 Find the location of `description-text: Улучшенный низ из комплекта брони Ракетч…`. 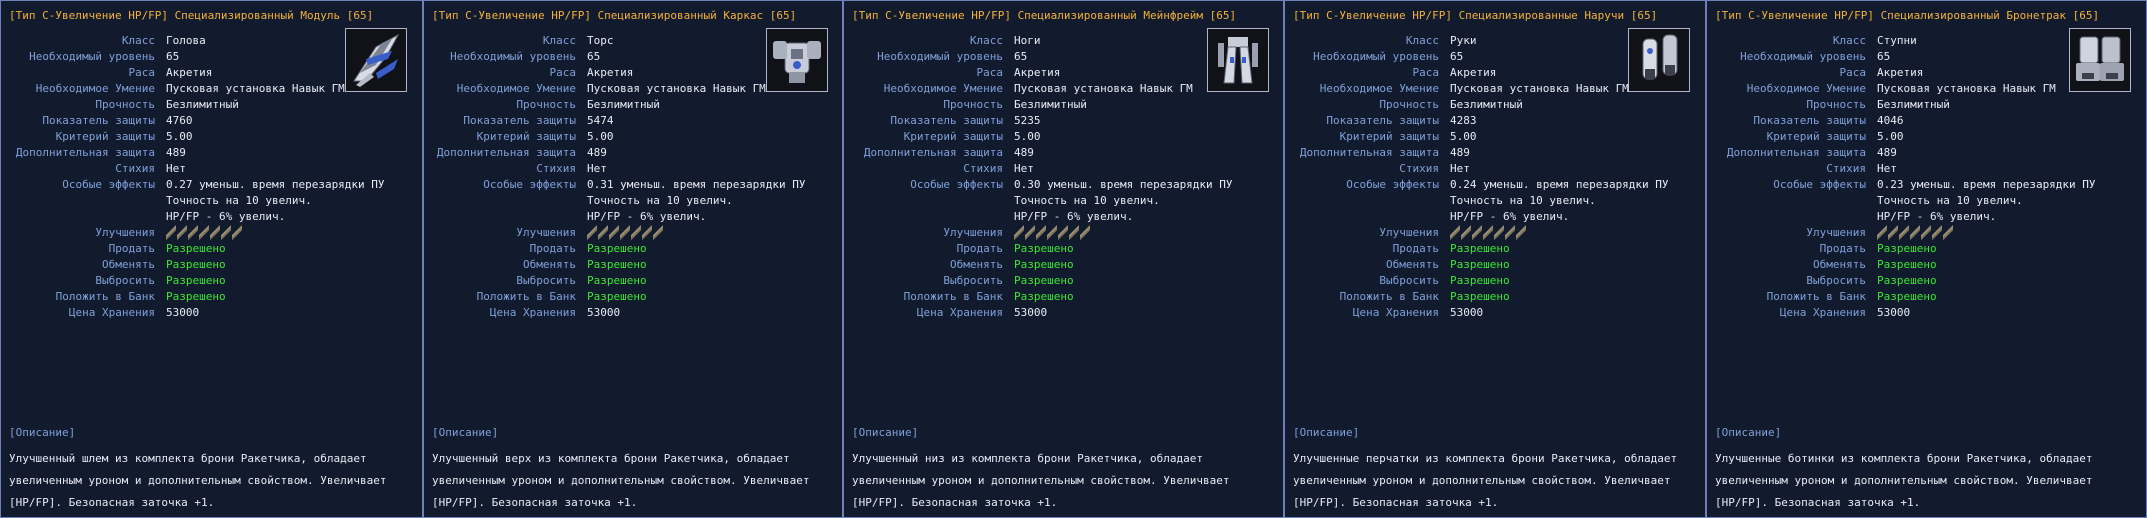

description-text: Улучшенный низ из комплекта брони Ракетч… is located at coordinates (1041, 480).